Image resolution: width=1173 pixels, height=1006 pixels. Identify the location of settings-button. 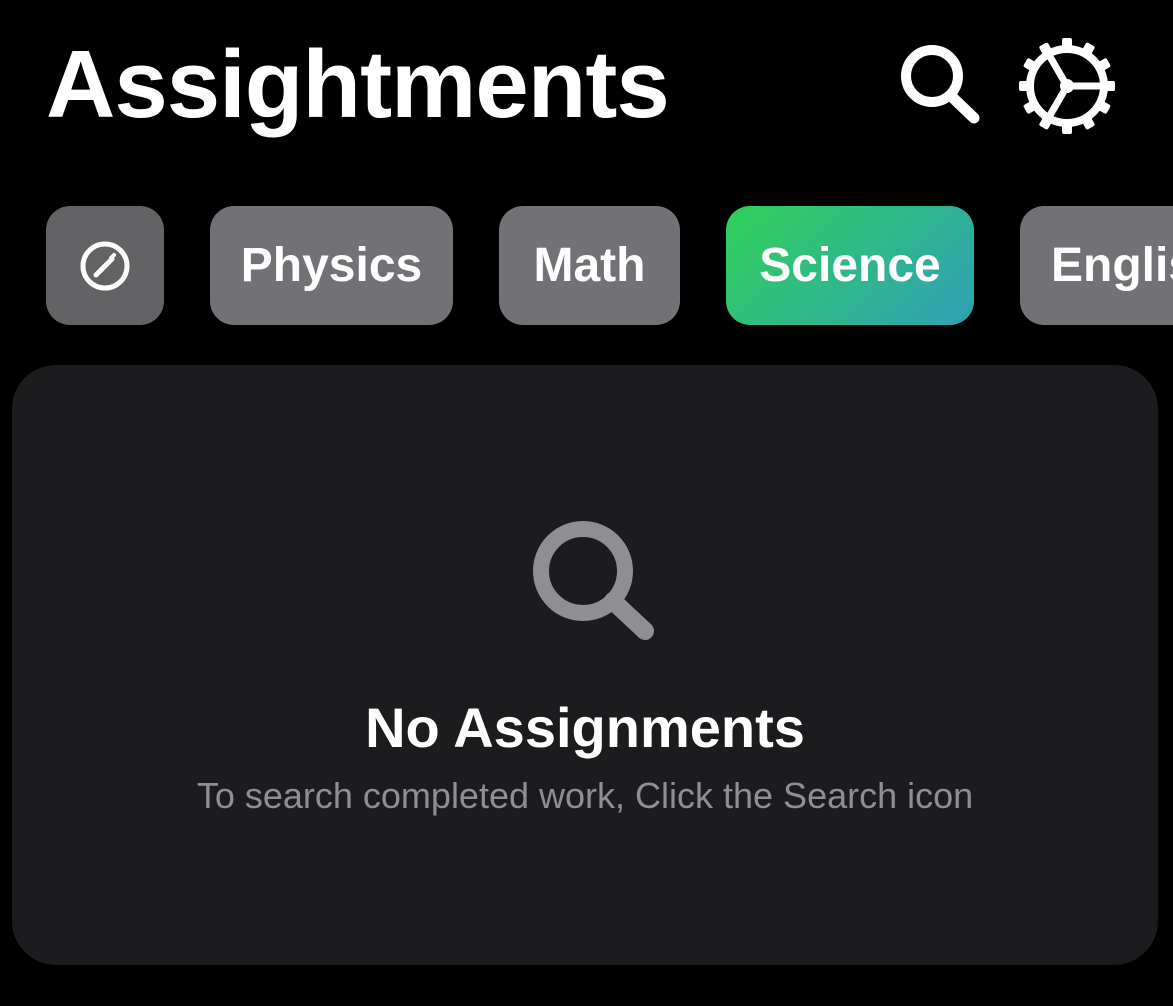
(1067, 86).